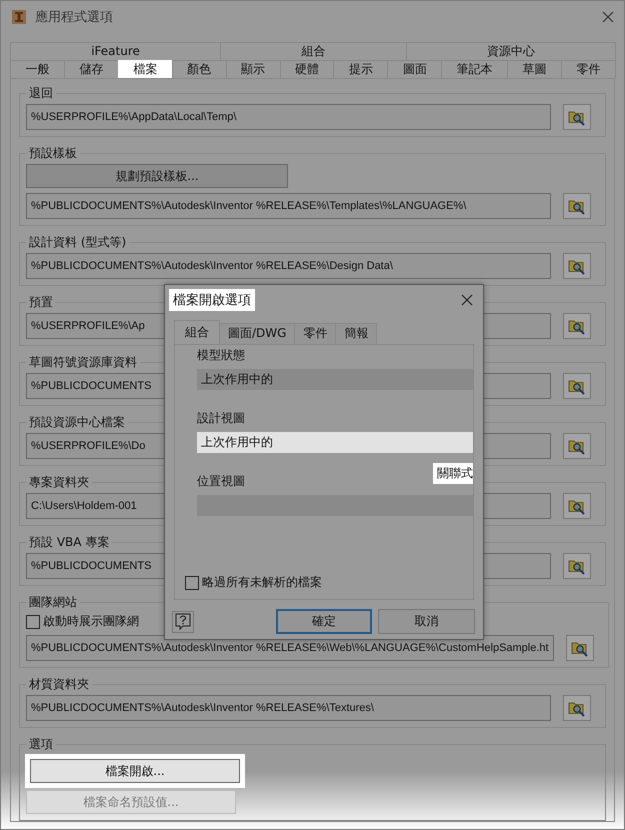  Describe the element at coordinates (53, 602) in the screenshot. I see `section-label: 團隊網站` at that location.